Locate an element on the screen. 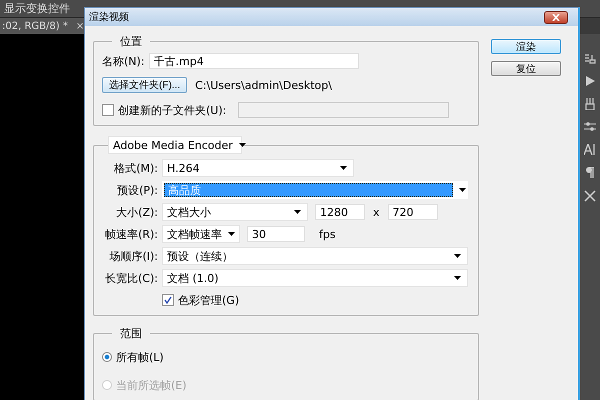 This screenshot has height=400, width=600. folder-path: C:\Users\admin\Desktop\ is located at coordinates (263, 85).